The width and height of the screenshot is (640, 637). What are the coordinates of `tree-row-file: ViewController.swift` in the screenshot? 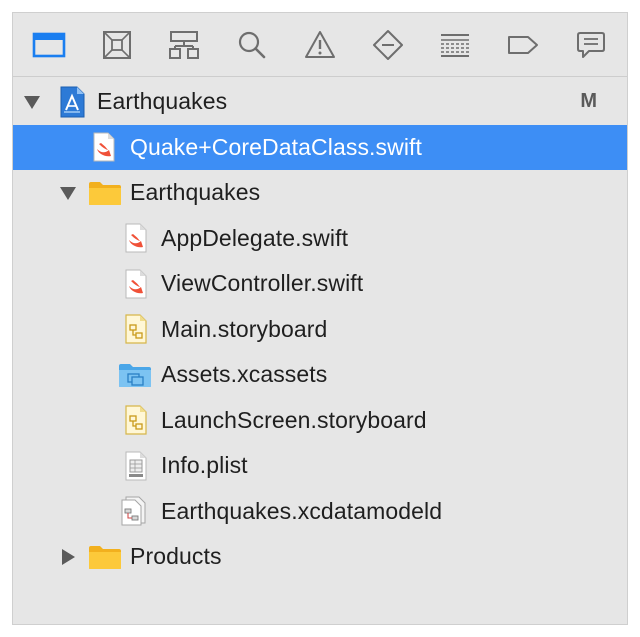 It's located at (320, 284).